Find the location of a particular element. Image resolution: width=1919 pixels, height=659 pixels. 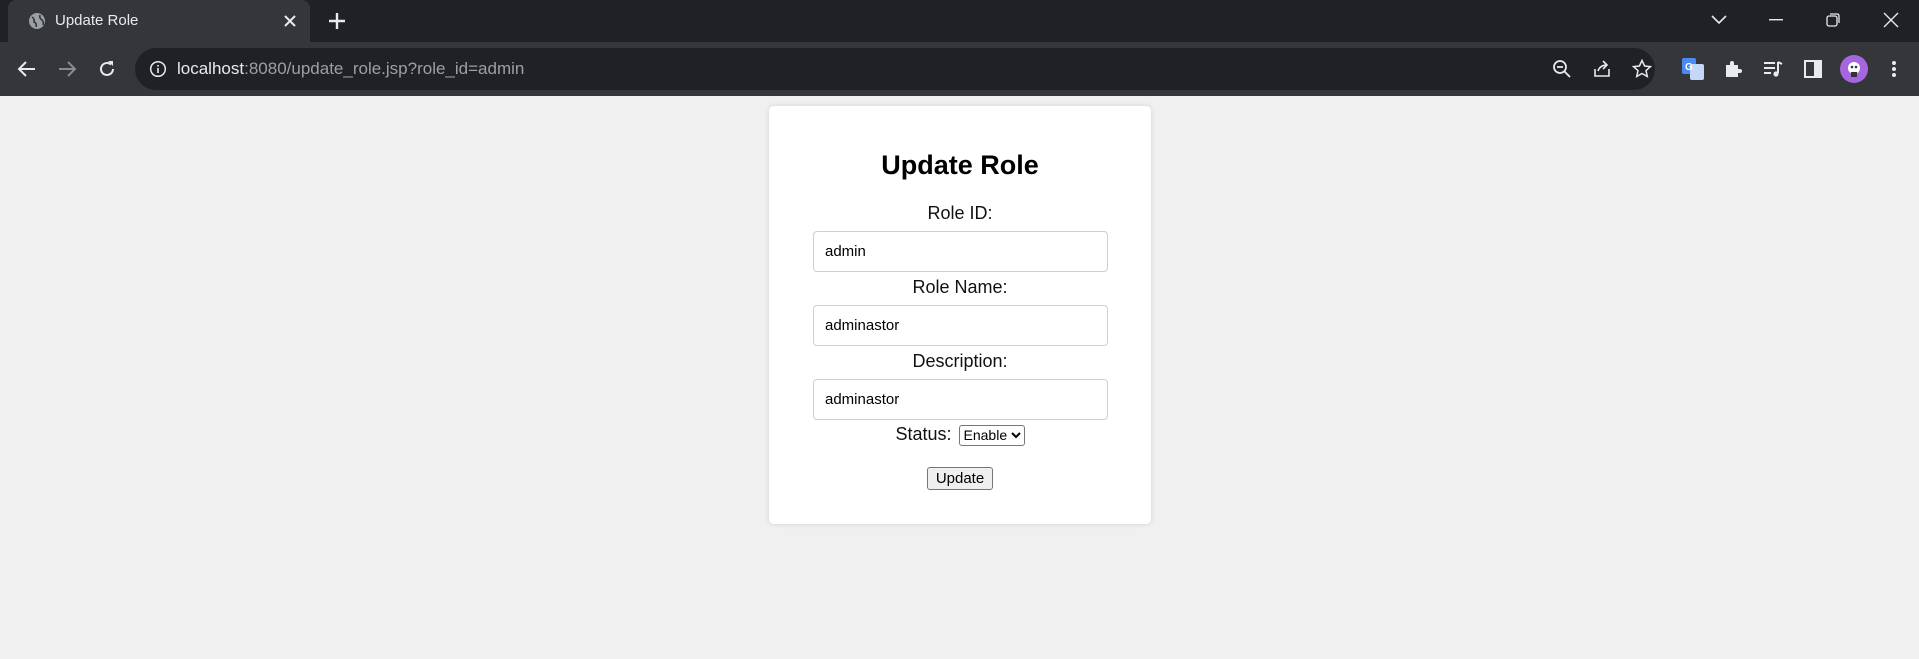

tab-update-role: Update Role is located at coordinates (159, 21).